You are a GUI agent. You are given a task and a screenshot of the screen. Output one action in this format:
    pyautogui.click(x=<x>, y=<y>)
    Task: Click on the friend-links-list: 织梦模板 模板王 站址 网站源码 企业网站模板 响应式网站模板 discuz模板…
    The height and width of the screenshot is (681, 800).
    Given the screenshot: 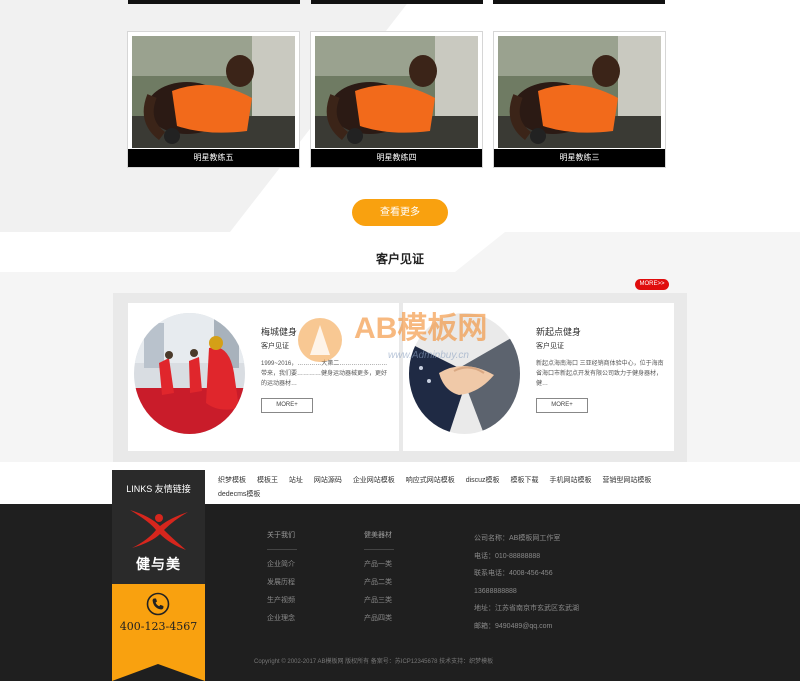 What is the action you would take?
    pyautogui.click(x=453, y=488)
    